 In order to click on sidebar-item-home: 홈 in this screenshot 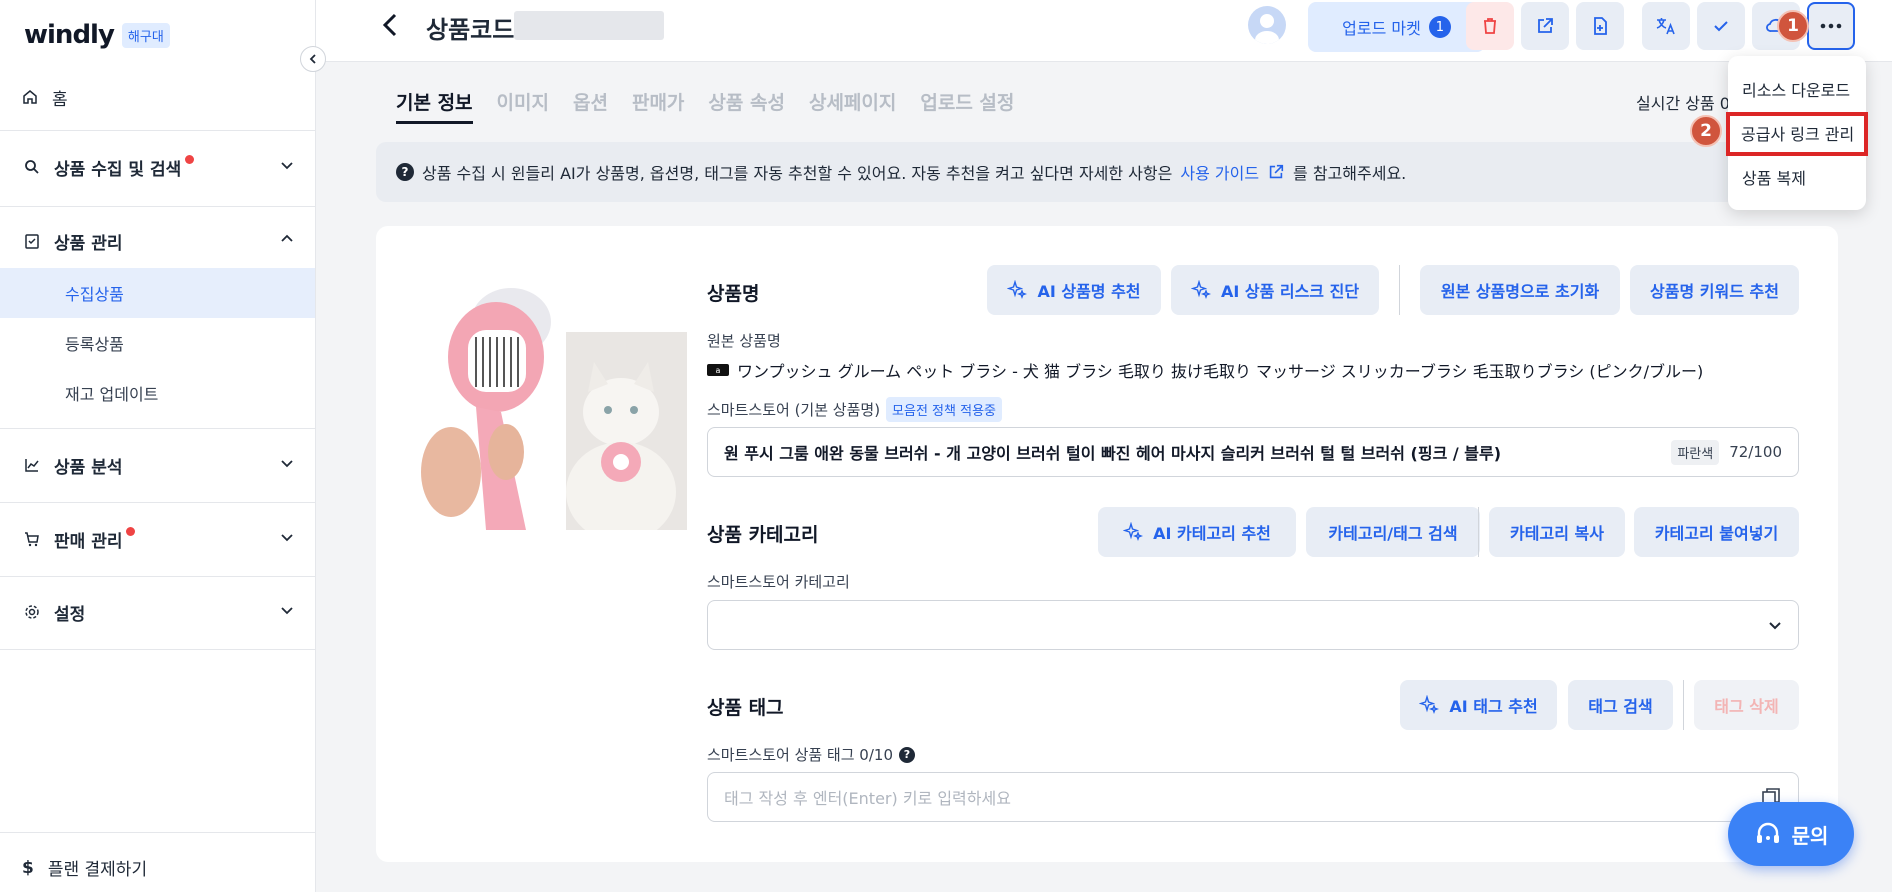, I will do `click(45, 97)`.